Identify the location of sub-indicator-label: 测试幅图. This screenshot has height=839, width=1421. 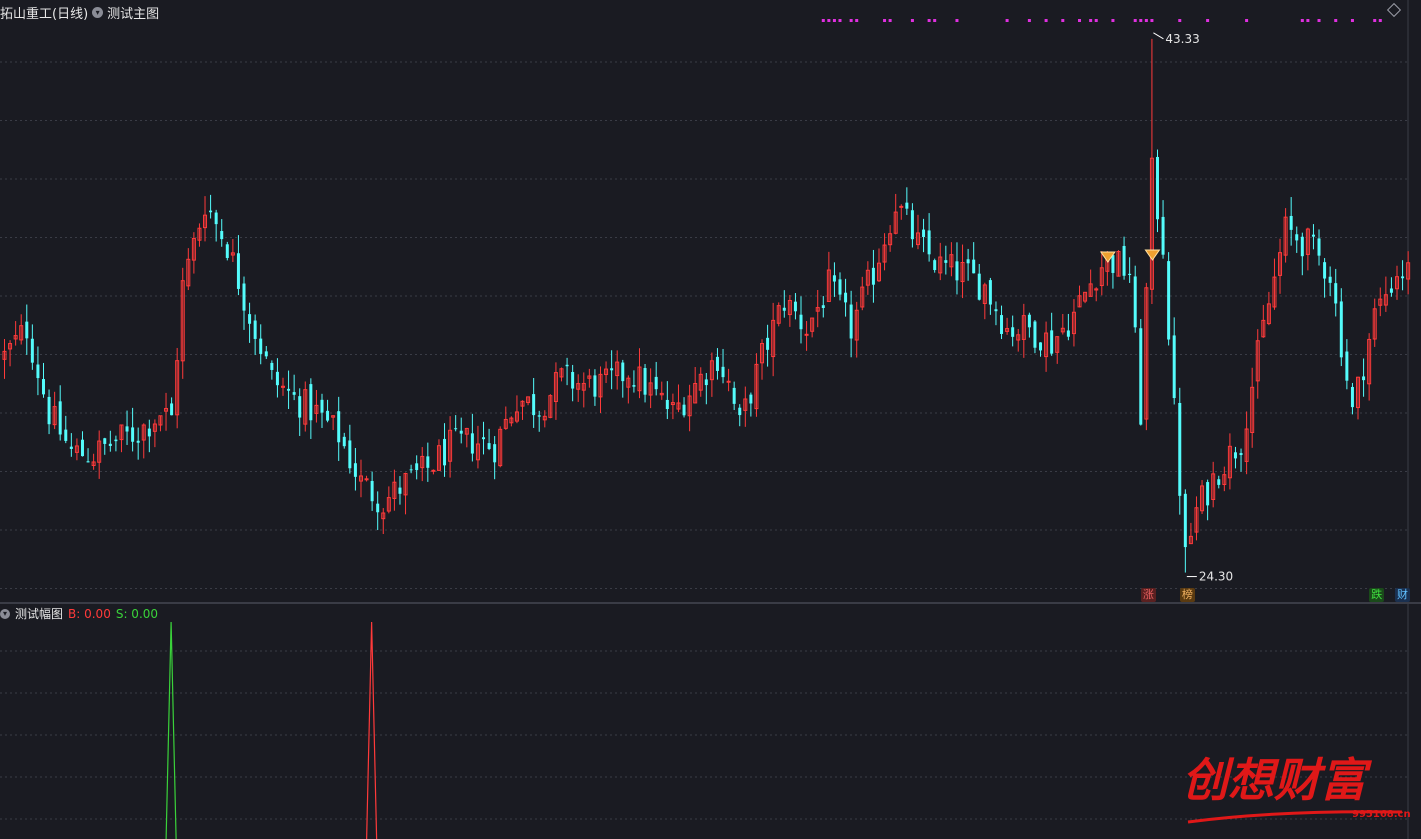
(39, 613).